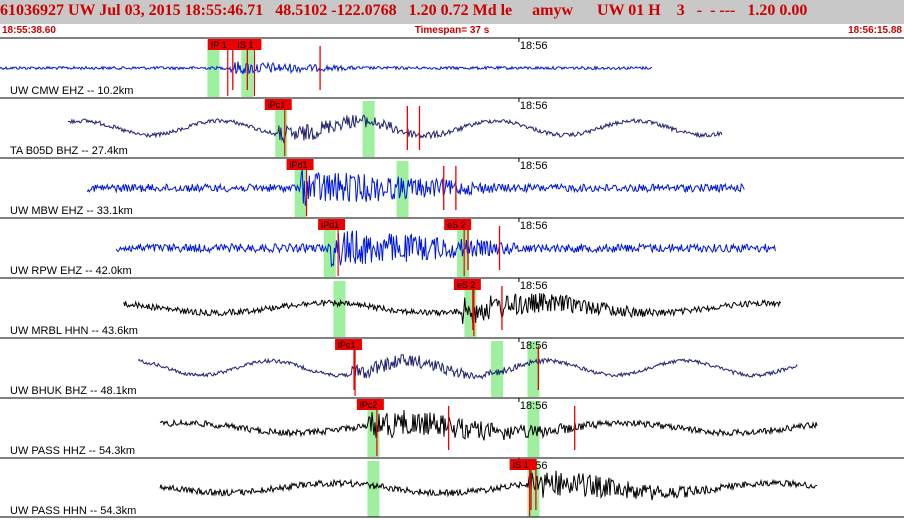  What do you see at coordinates (72, 451) in the screenshot?
I see `channel-label: UW PASS HHZ -- 54.3km` at bounding box center [72, 451].